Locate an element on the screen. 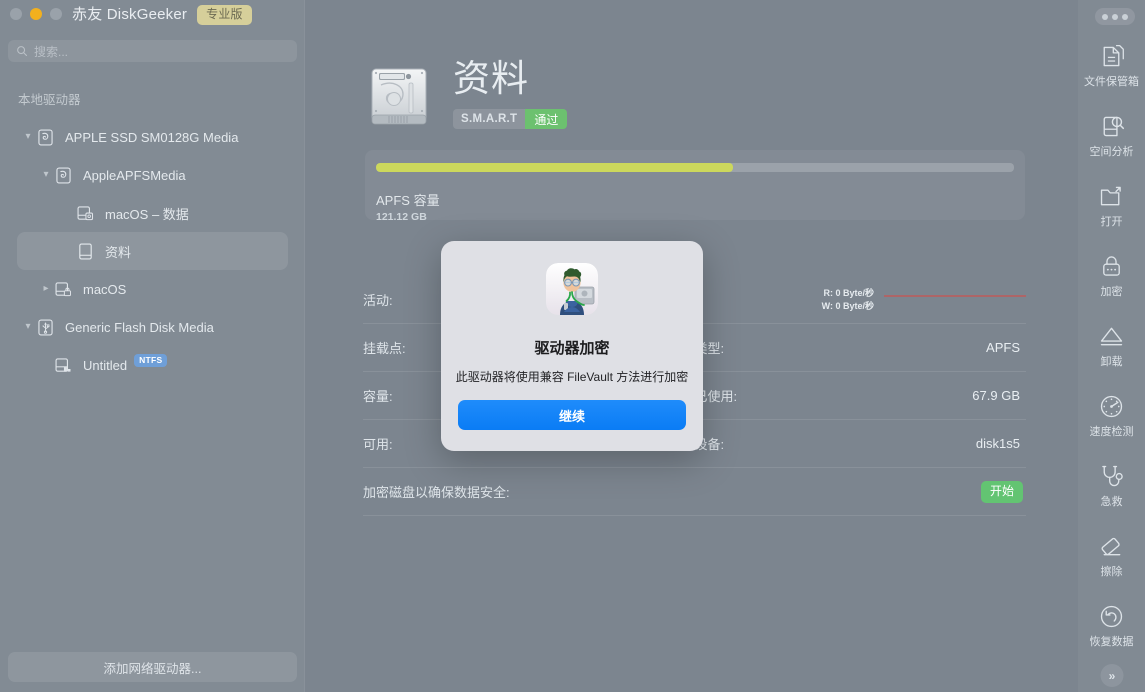 This screenshot has width=1145, height=692. capacity-bar-fill is located at coordinates (555, 167).